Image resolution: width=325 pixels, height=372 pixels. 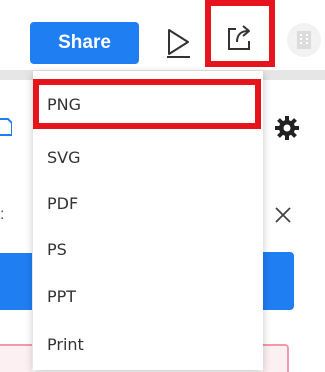 I want to click on left-text-fragment: :, so click(x=2, y=214).